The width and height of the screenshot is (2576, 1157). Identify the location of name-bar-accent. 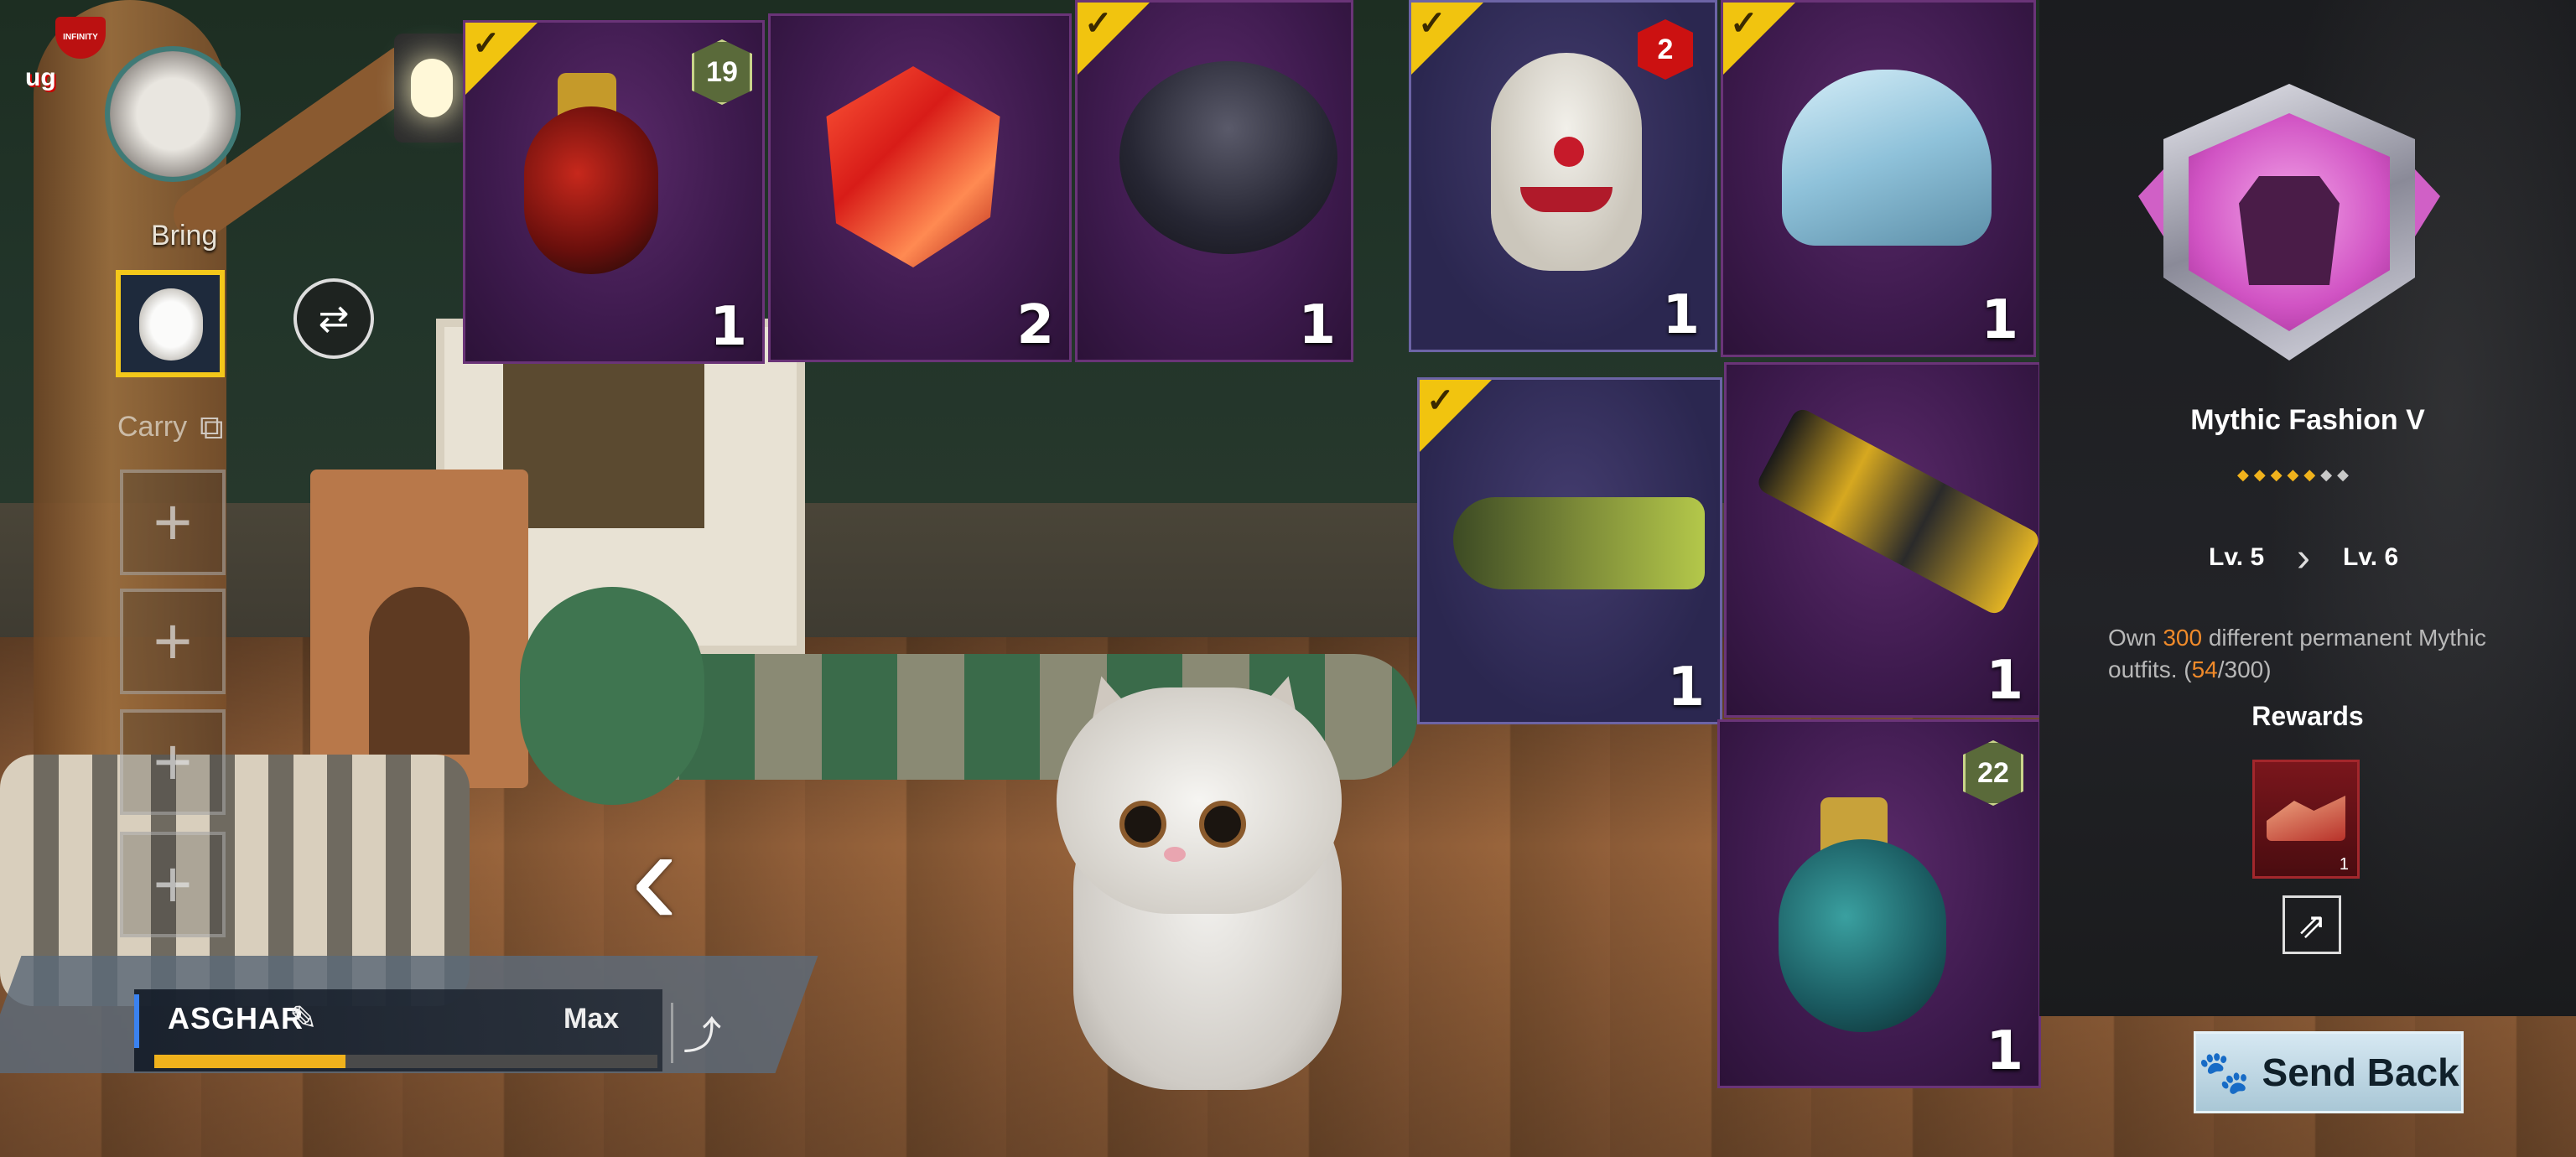
(136, 1021).